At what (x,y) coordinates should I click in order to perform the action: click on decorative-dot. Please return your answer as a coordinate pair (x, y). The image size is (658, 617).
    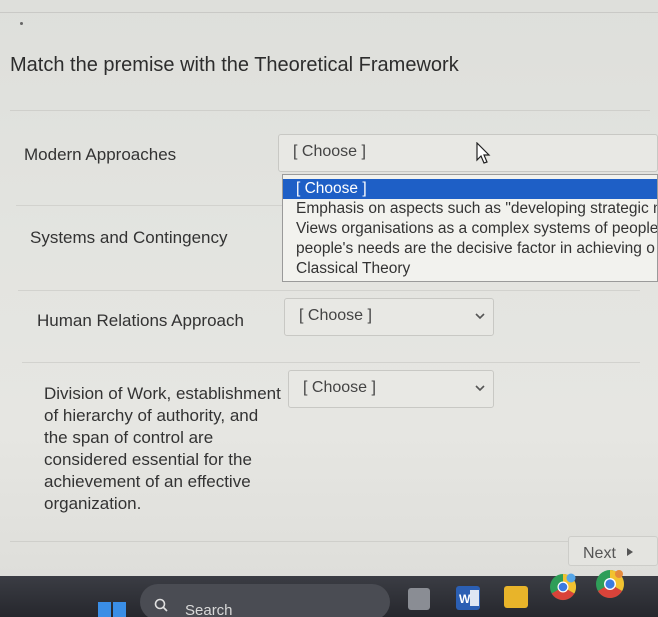
    Looking at the image, I should click on (21, 23).